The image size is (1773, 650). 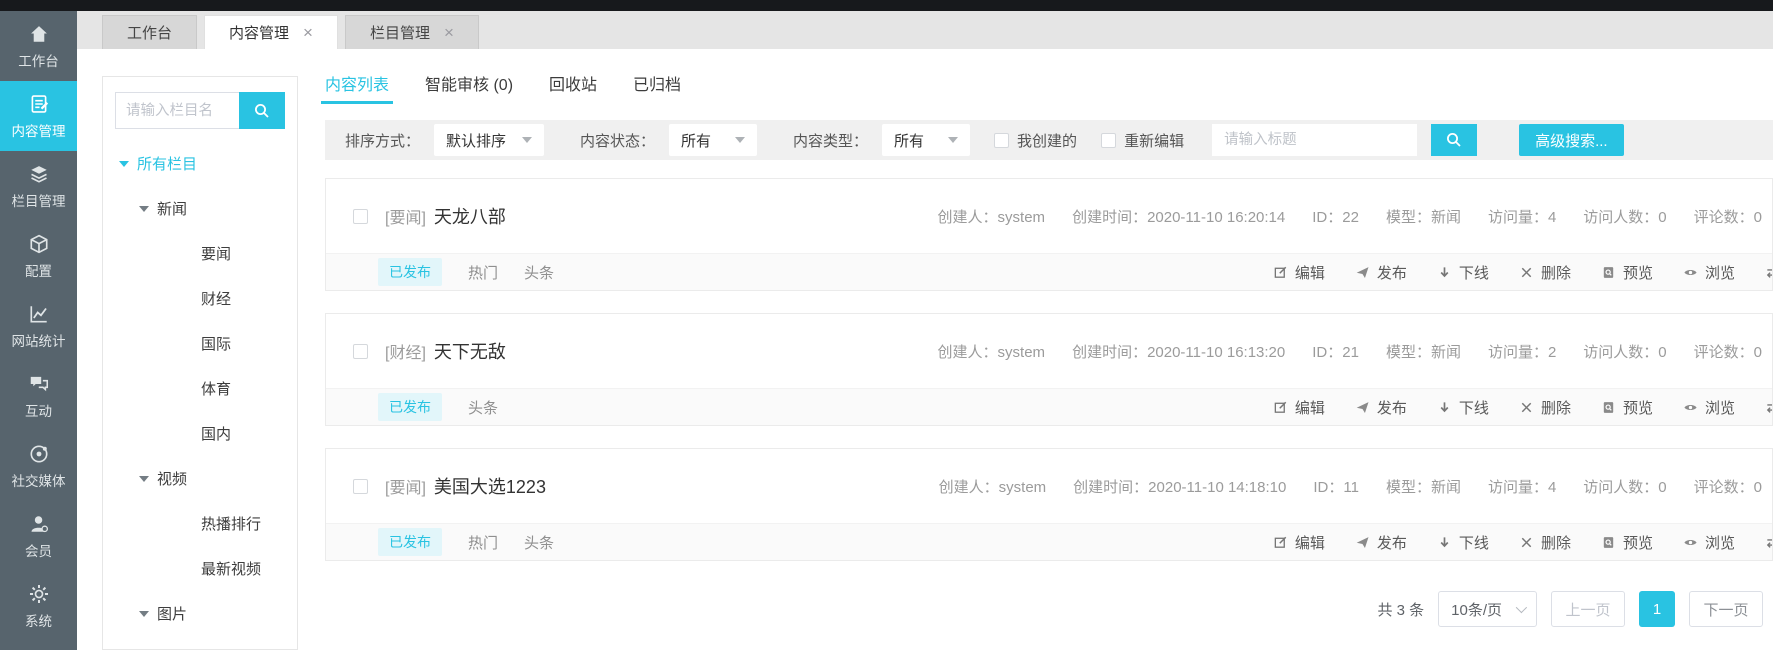 I want to click on row-title: 天龙八部, so click(x=470, y=216).